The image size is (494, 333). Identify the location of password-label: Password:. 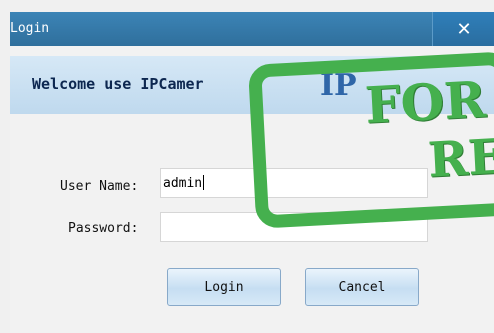
(103, 228).